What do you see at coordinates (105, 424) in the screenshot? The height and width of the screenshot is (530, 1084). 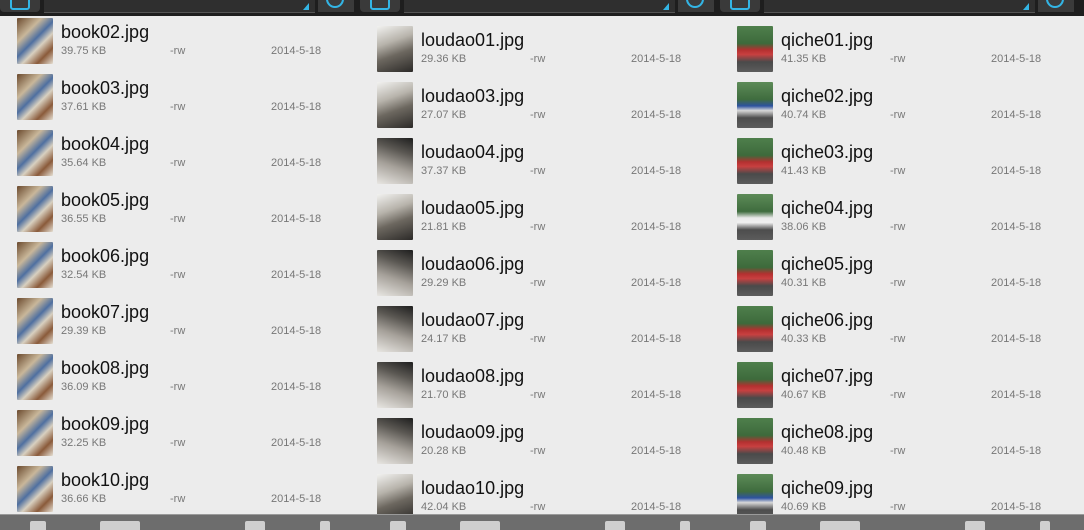 I see `file-name: book09.jpg` at bounding box center [105, 424].